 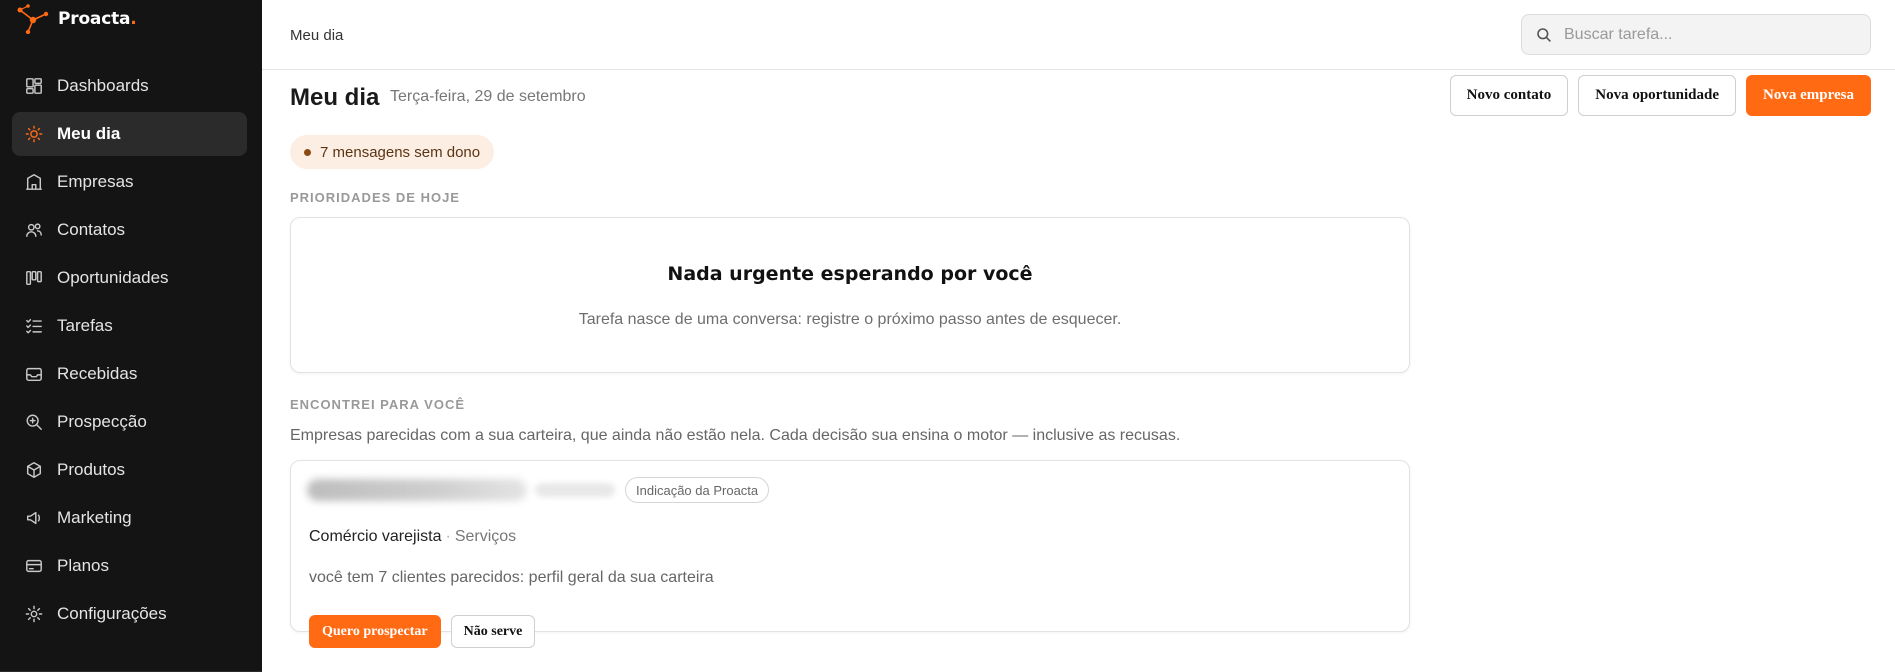 What do you see at coordinates (34, 230) in the screenshot?
I see `users-icon` at bounding box center [34, 230].